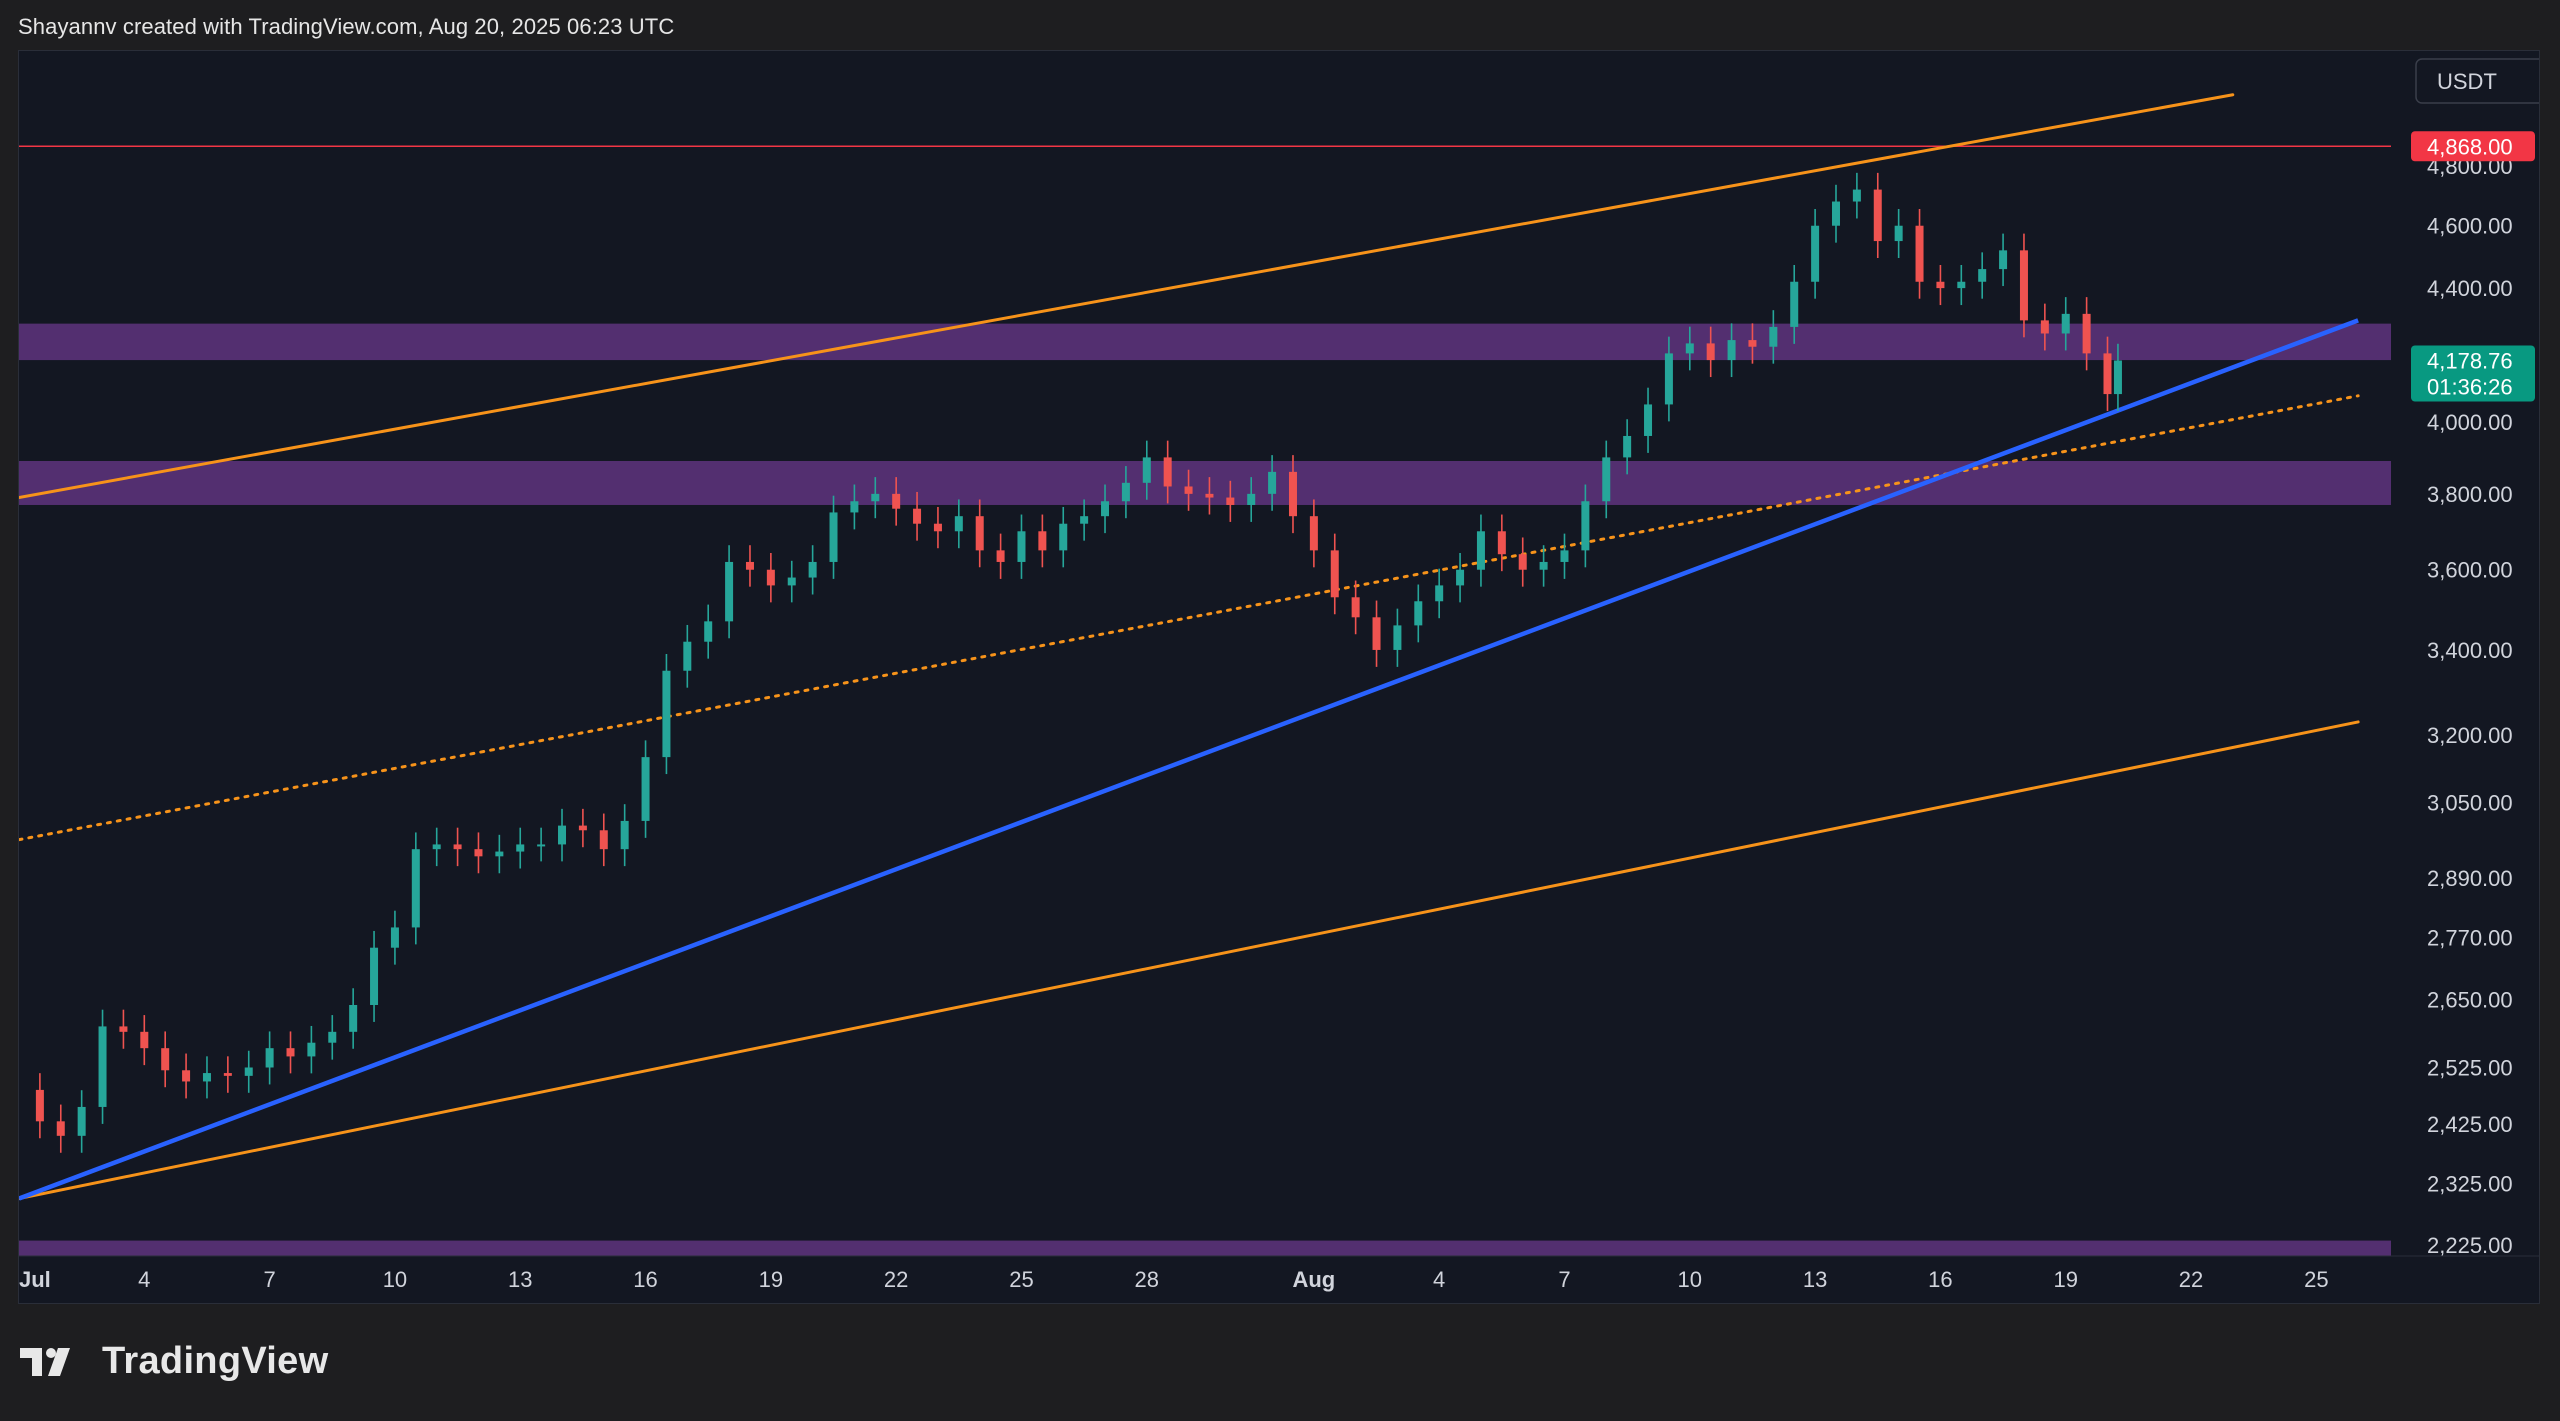  I want to click on price-tick-label: 2,890.00, so click(2470, 878).